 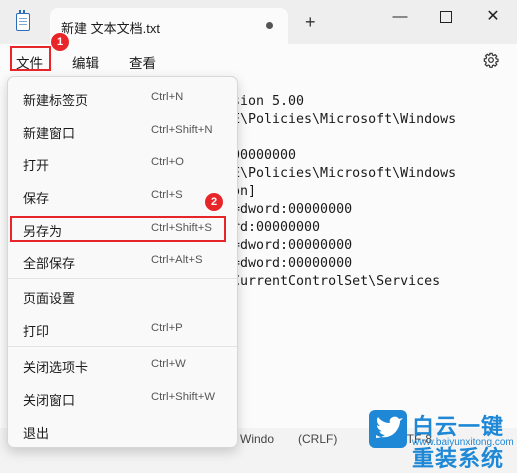 What do you see at coordinates (493, 17) in the screenshot?
I see `close-button: ✕` at bounding box center [493, 17].